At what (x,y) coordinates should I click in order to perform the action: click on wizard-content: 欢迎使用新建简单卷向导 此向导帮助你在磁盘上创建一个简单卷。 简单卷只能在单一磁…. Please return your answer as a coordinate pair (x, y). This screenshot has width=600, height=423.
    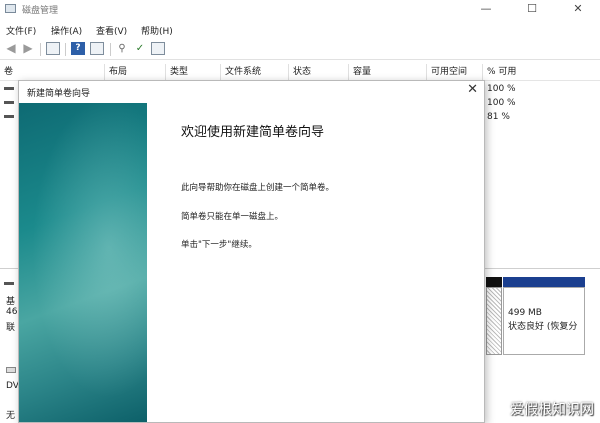
    Looking at the image, I should click on (326, 185).